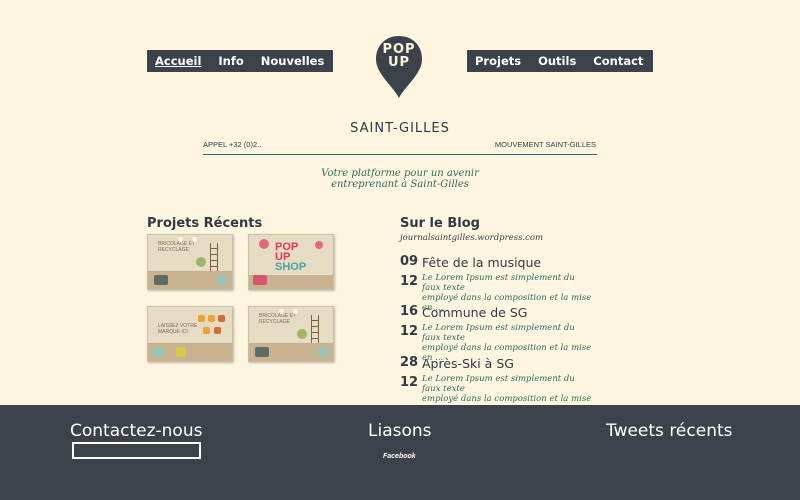  Describe the element at coordinates (468, 363) in the screenshot. I see `post-3-title: Après-Ski à SG` at that location.